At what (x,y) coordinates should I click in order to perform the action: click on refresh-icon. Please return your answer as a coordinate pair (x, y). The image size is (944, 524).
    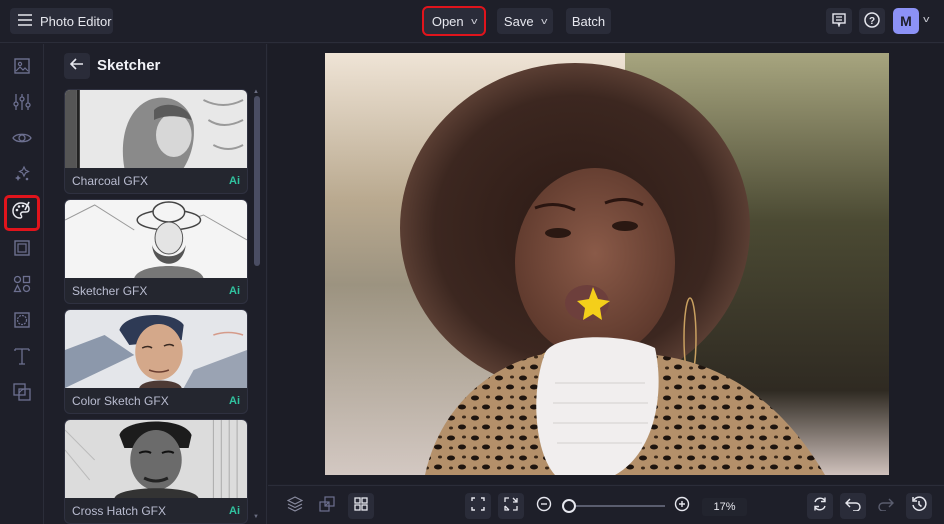
    Looking at the image, I should click on (820, 506).